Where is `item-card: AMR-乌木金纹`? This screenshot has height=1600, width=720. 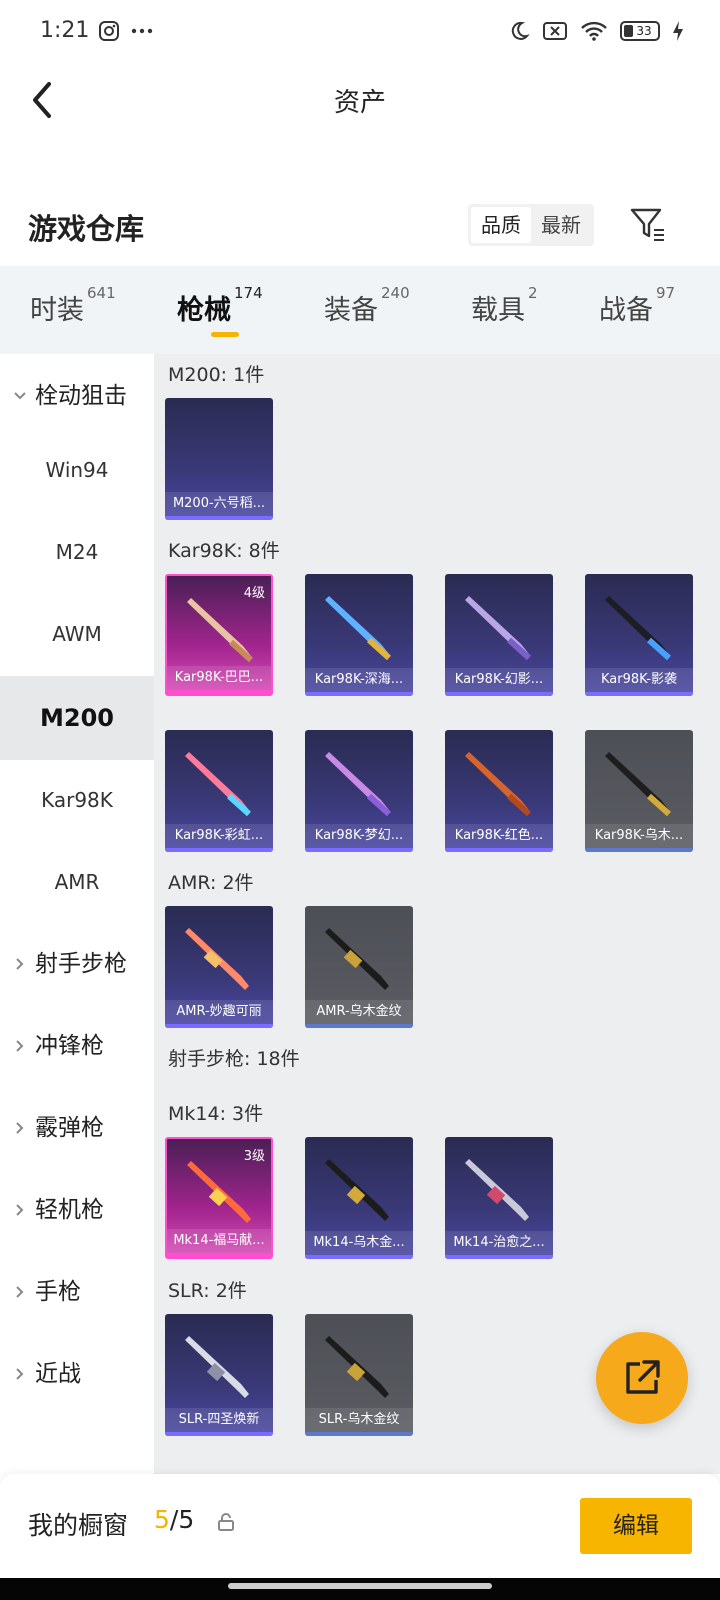 item-card: AMR-乌木金纹 is located at coordinates (359, 967).